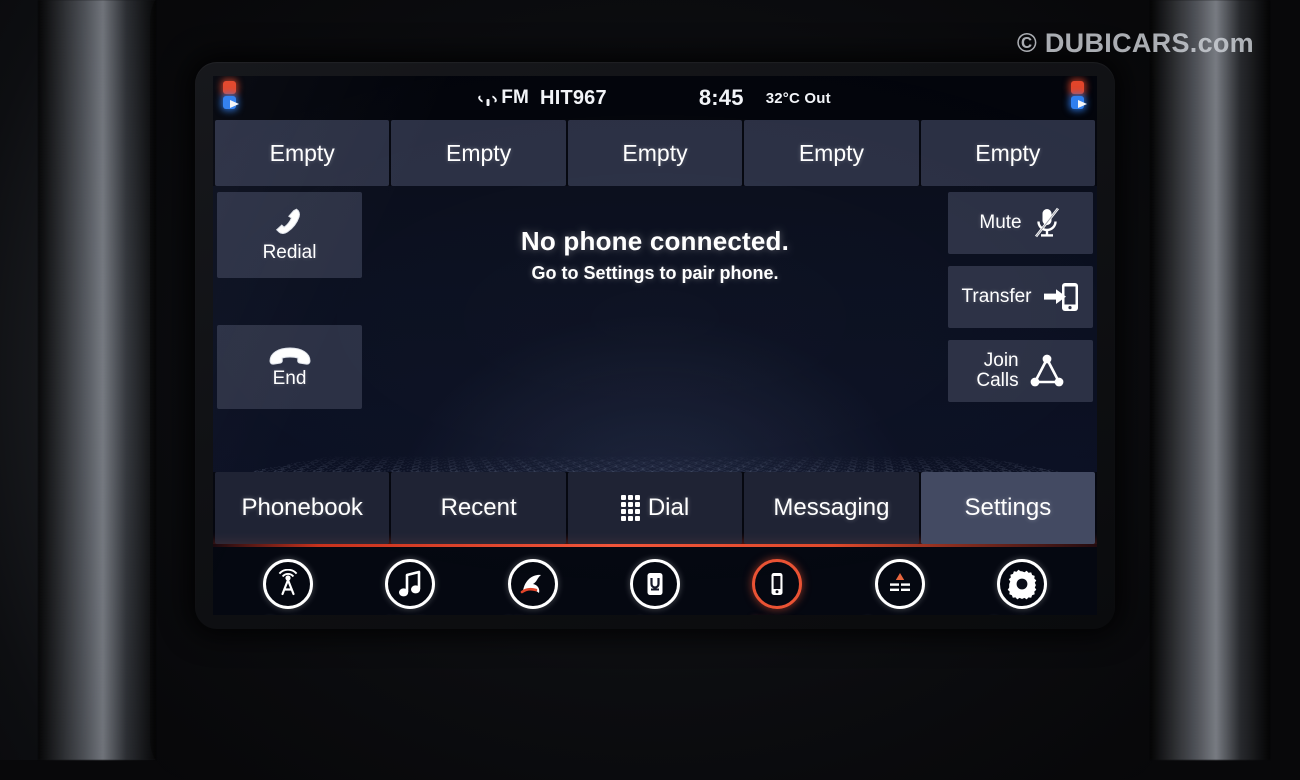 The image size is (1300, 780). Describe the element at coordinates (655, 392) in the screenshot. I see `honeycomb-glow` at that location.